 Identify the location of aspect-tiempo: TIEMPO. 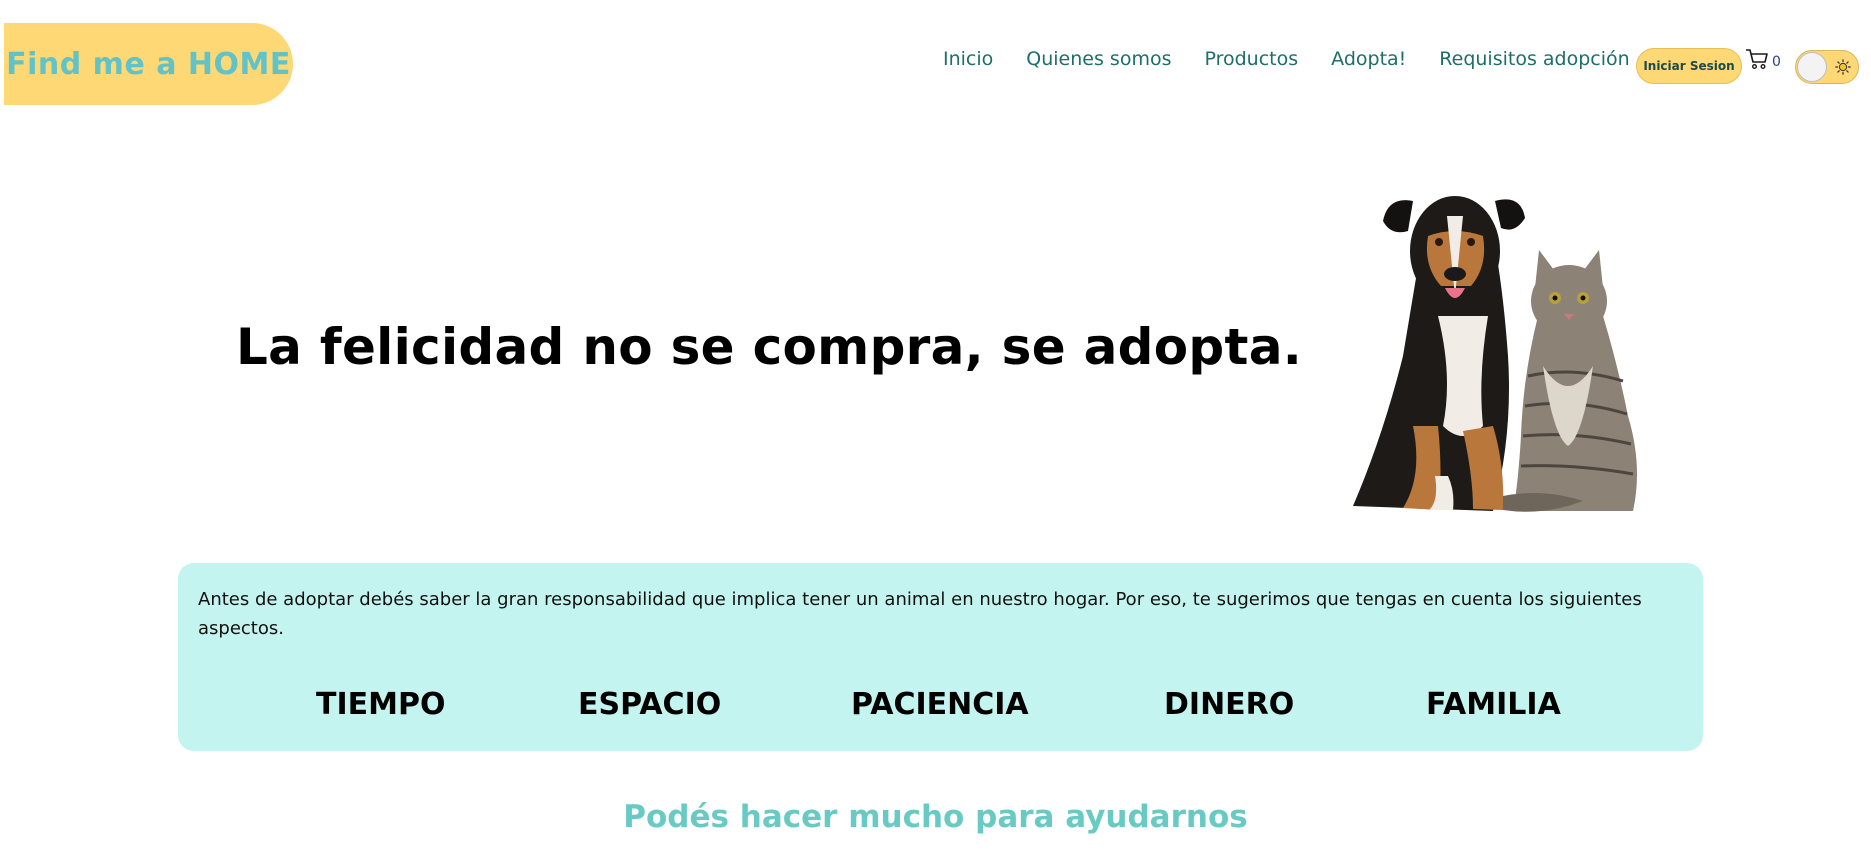
(381, 704).